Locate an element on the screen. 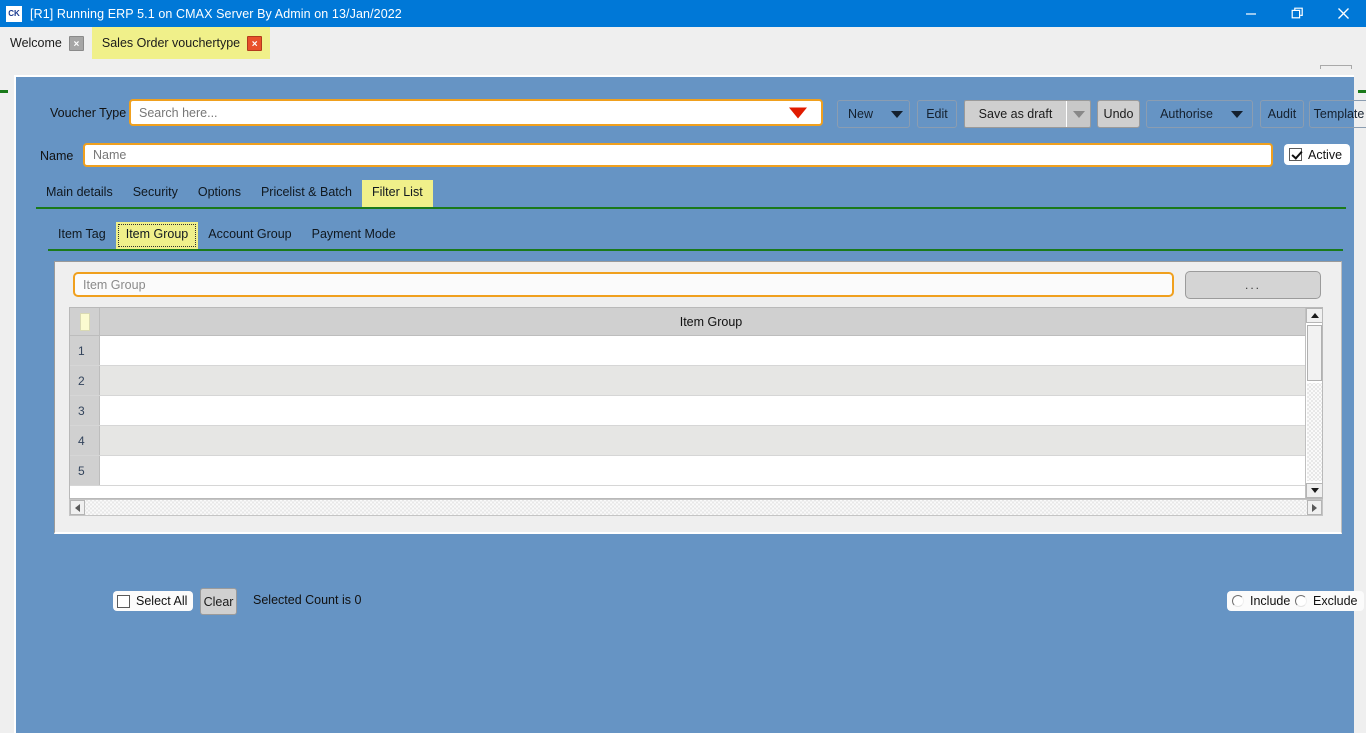 Image resolution: width=1366 pixels, height=733 pixels. vertical-scroll-track is located at coordinates (1314, 432).